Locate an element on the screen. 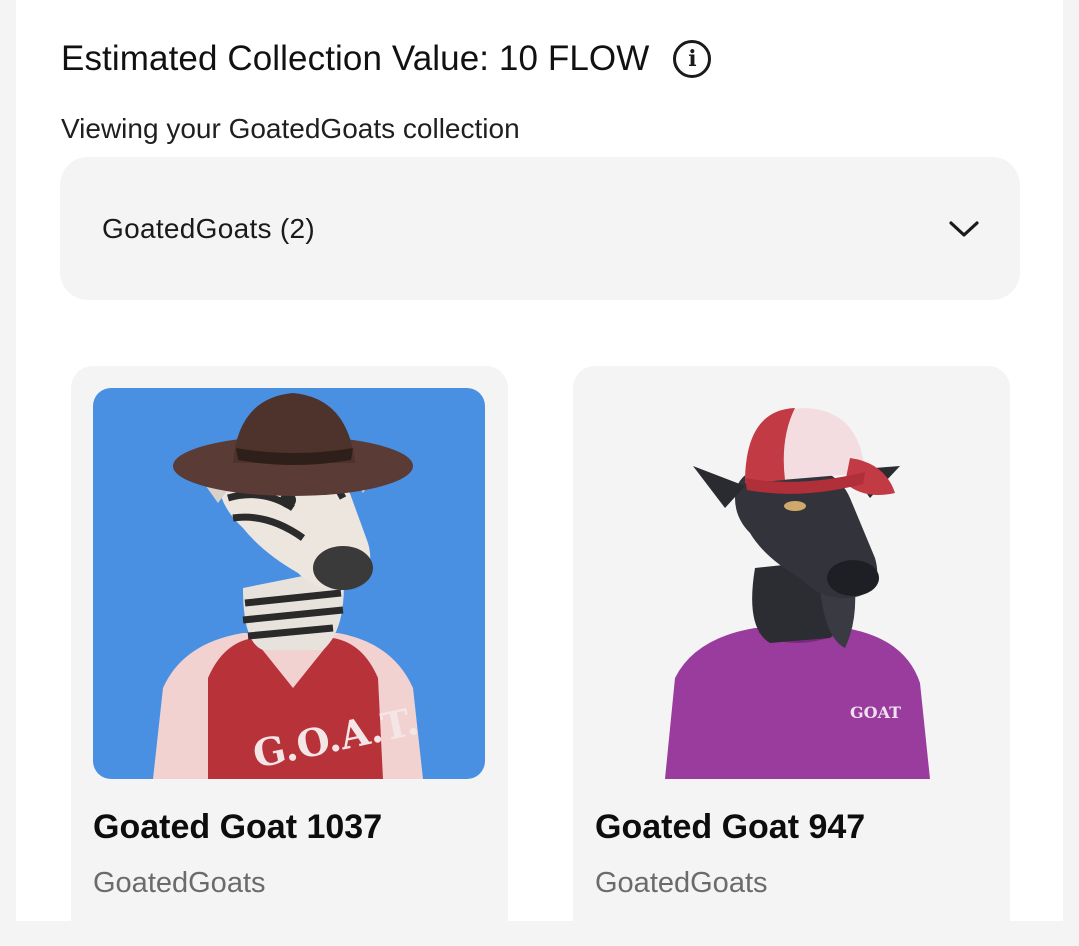 The width and height of the screenshot is (1079, 946). svg-text: GOAT is located at coordinates (875, 712).